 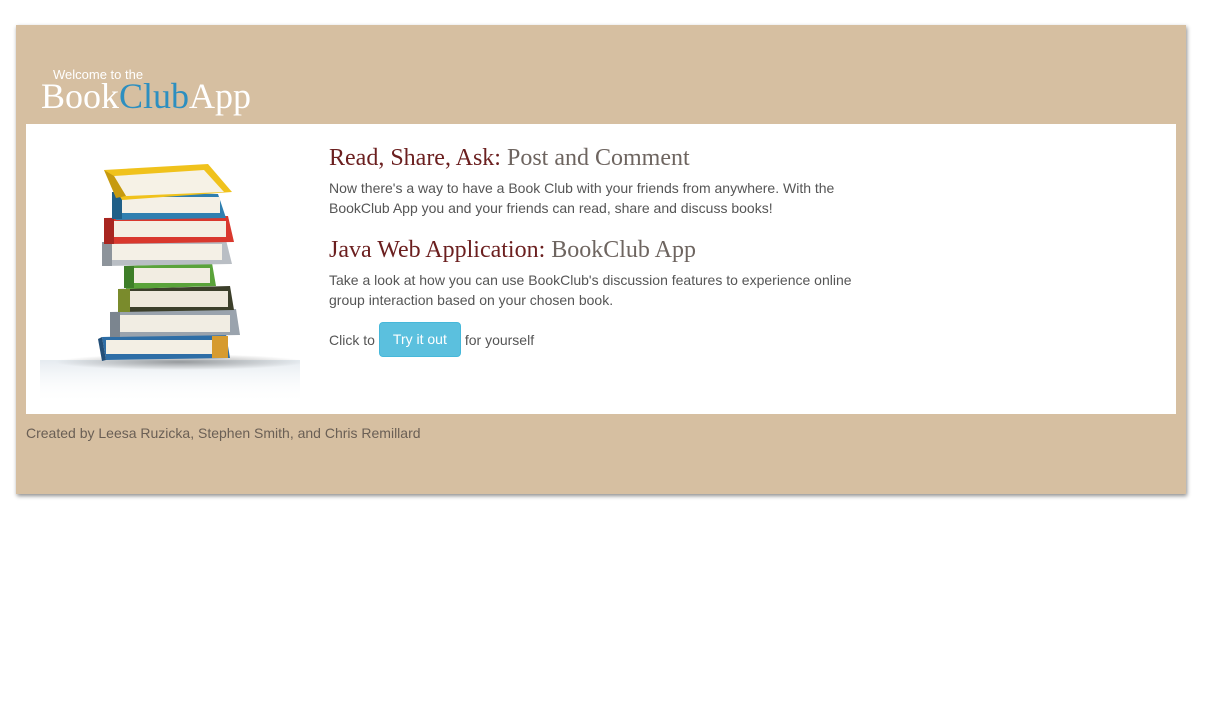 What do you see at coordinates (437, 250) in the screenshot?
I see `heading-lead: Java Web Application:` at bounding box center [437, 250].